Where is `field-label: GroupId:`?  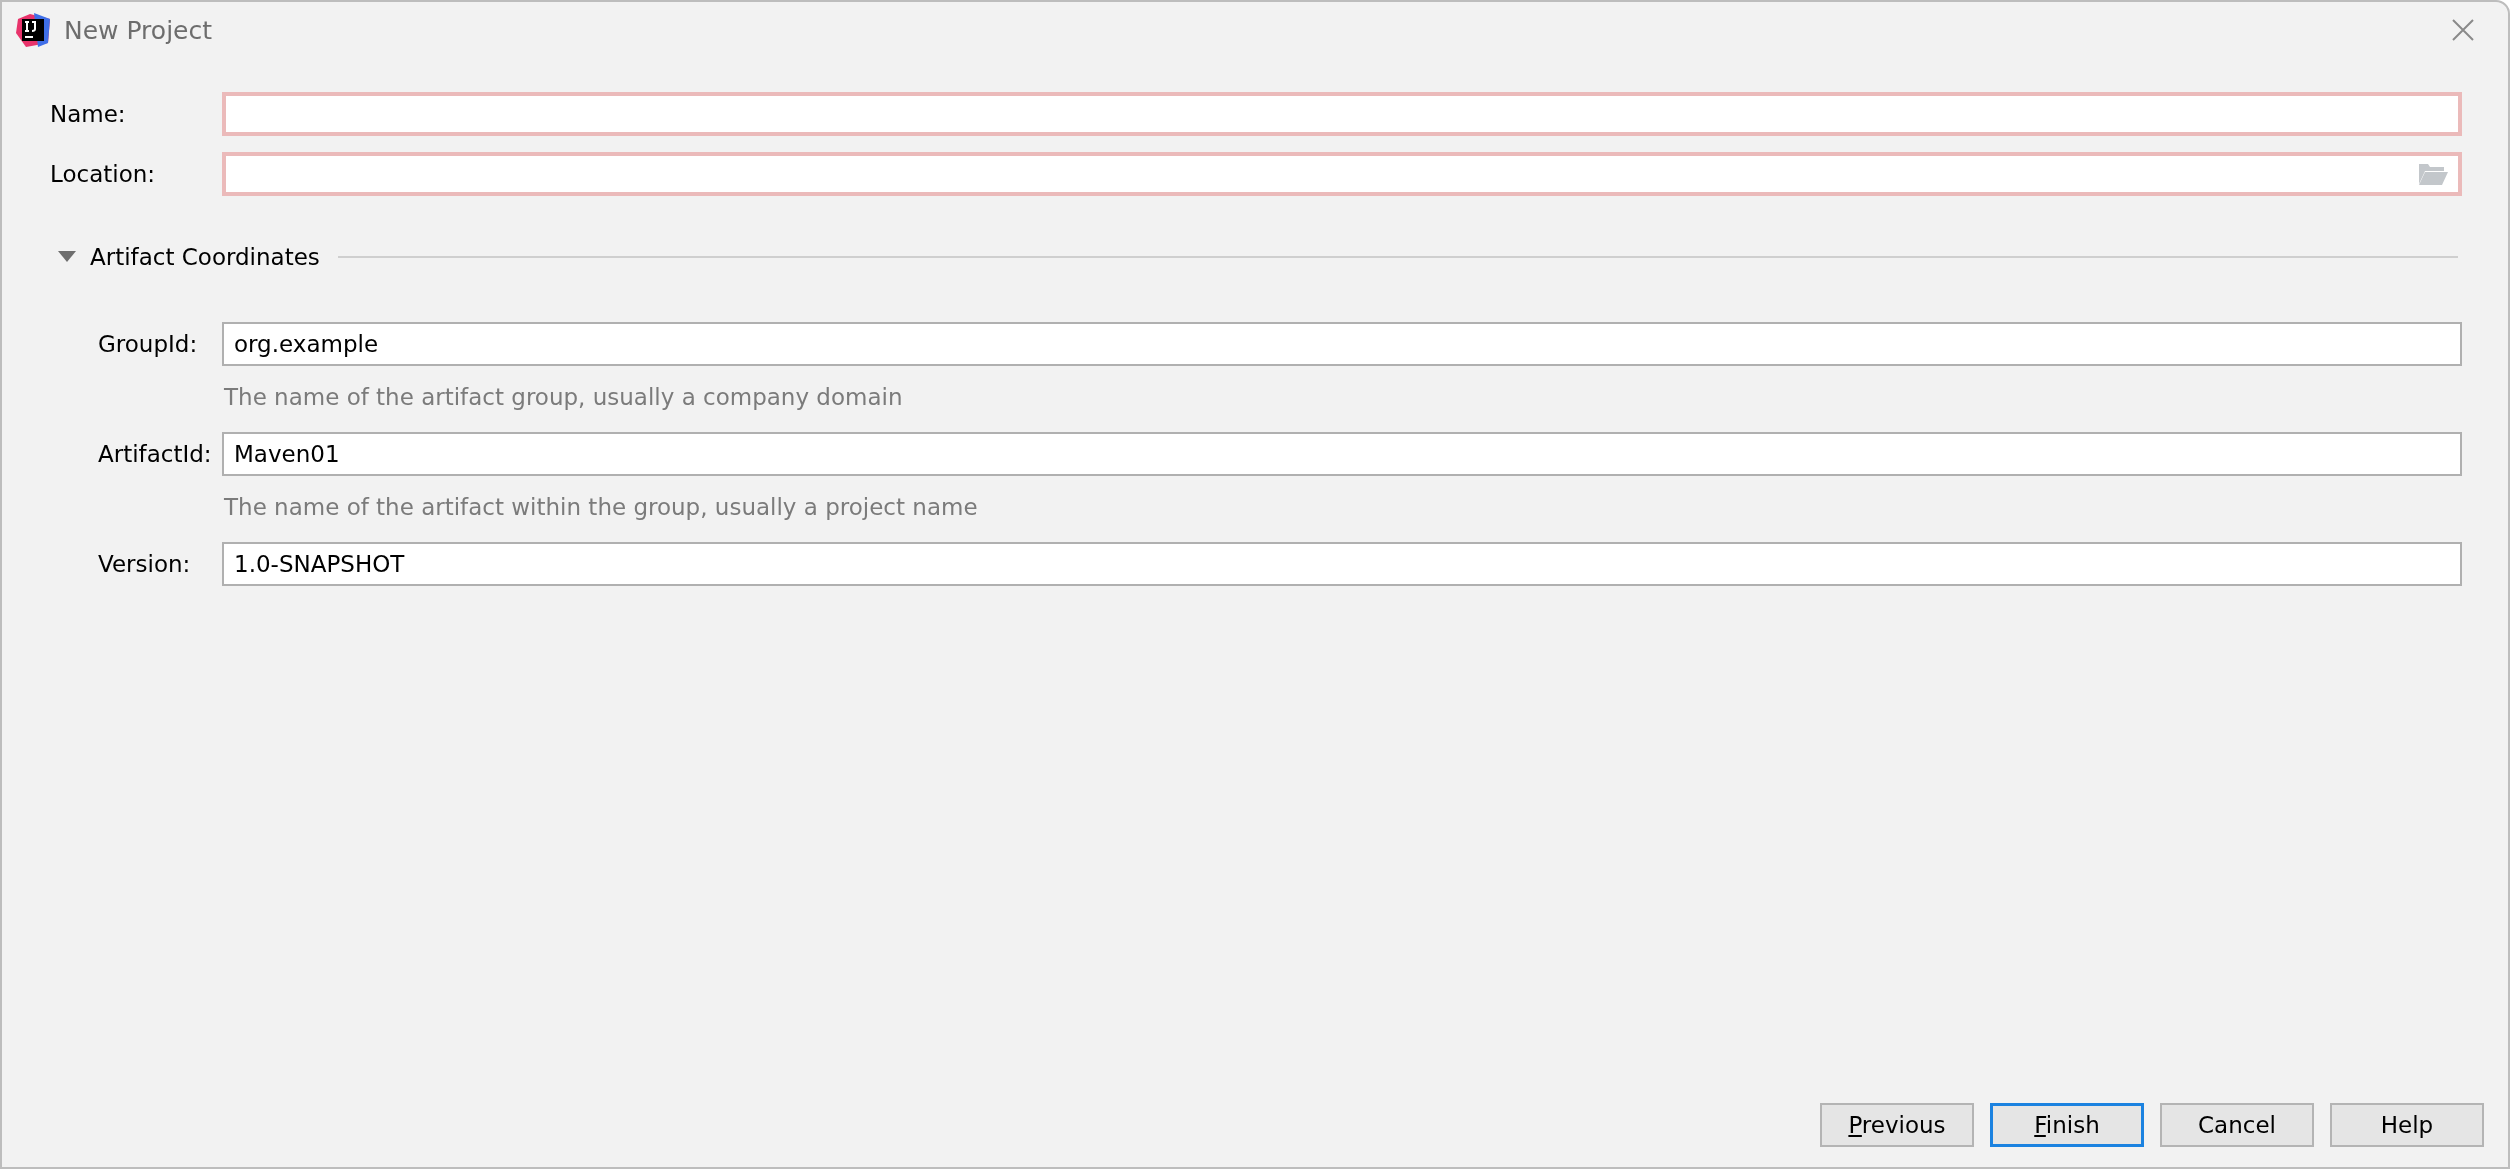 field-label: GroupId: is located at coordinates (148, 344).